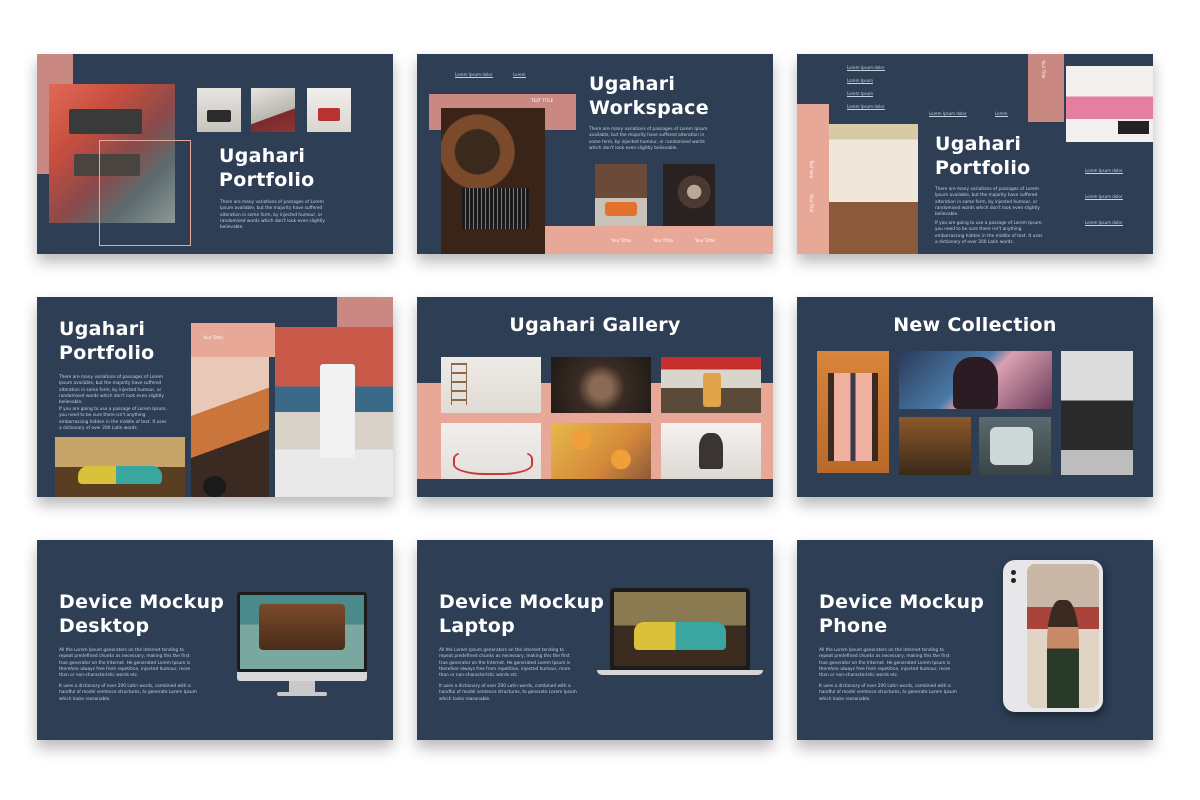 The width and height of the screenshot is (1200, 800). What do you see at coordinates (233, 340) in the screenshot?
I see `tag-band` at bounding box center [233, 340].